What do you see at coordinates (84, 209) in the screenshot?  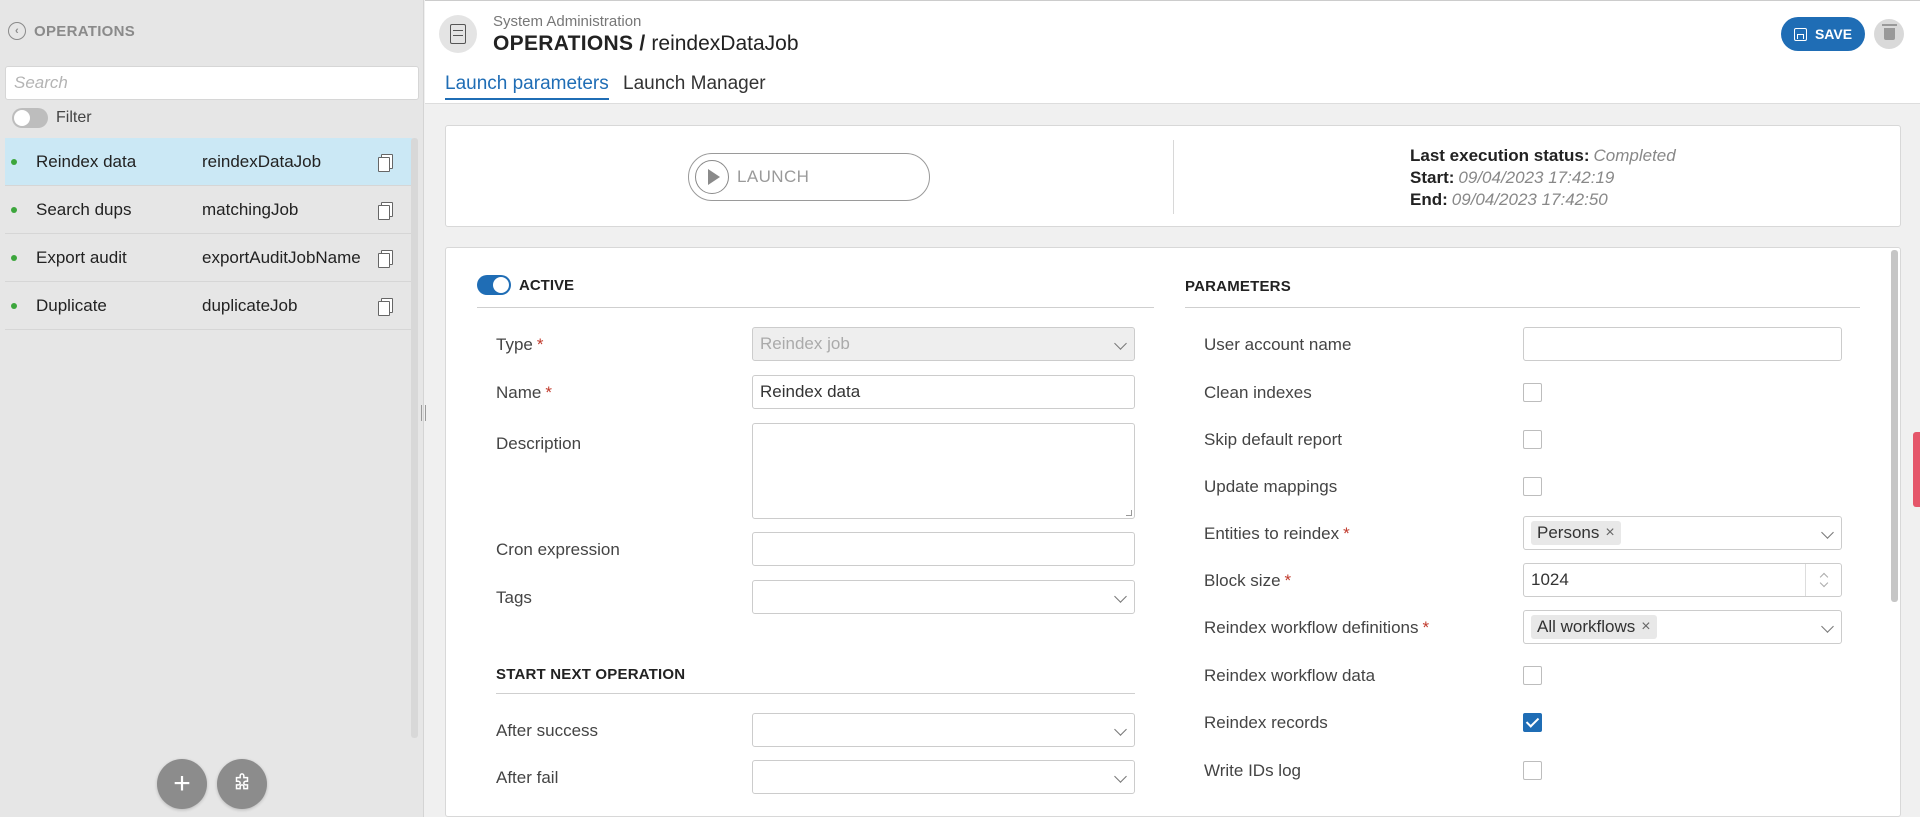 I see `operation-name: Search dups` at bounding box center [84, 209].